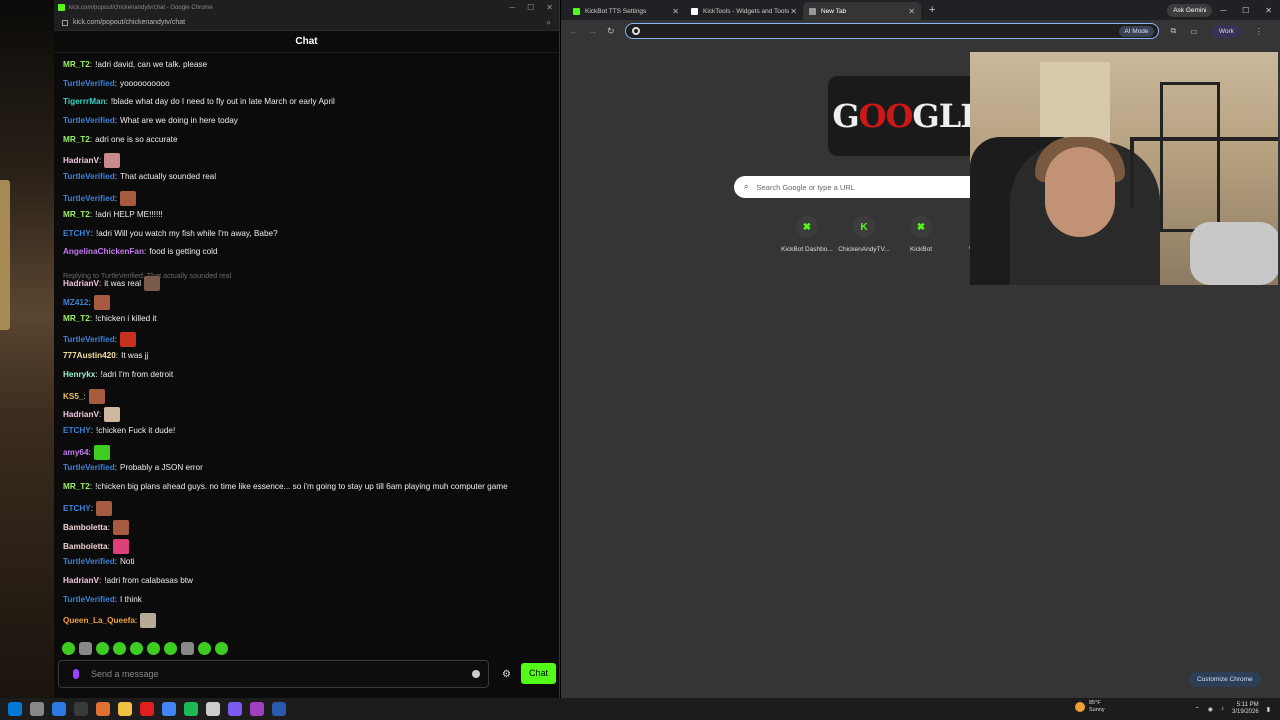 Image resolution: width=1280 pixels, height=720 pixels. What do you see at coordinates (89, 355) in the screenshot?
I see `chat-username: 777Austin420` at bounding box center [89, 355].